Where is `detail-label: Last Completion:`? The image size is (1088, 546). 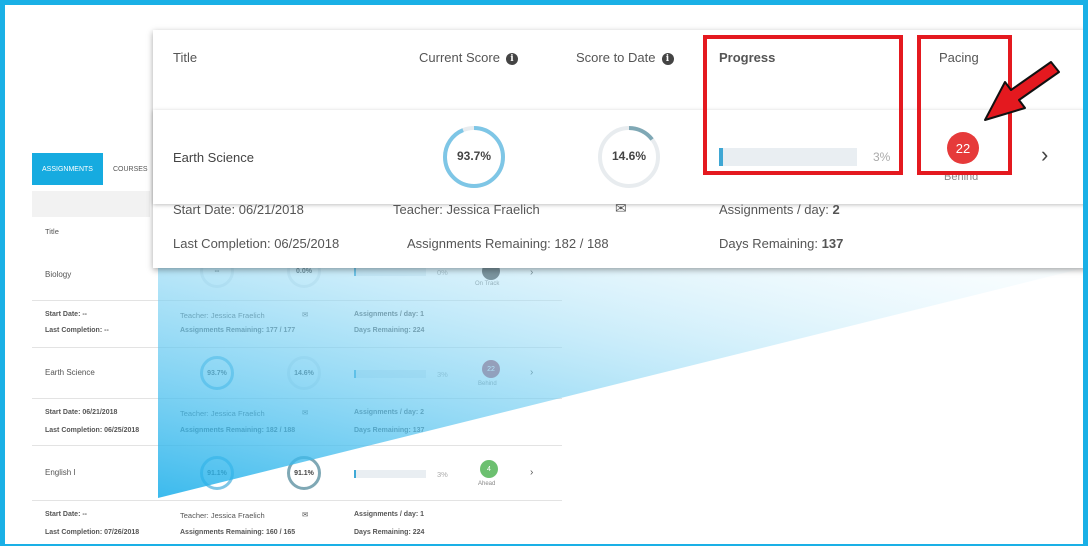
detail-label: Last Completion: is located at coordinates (222, 243).